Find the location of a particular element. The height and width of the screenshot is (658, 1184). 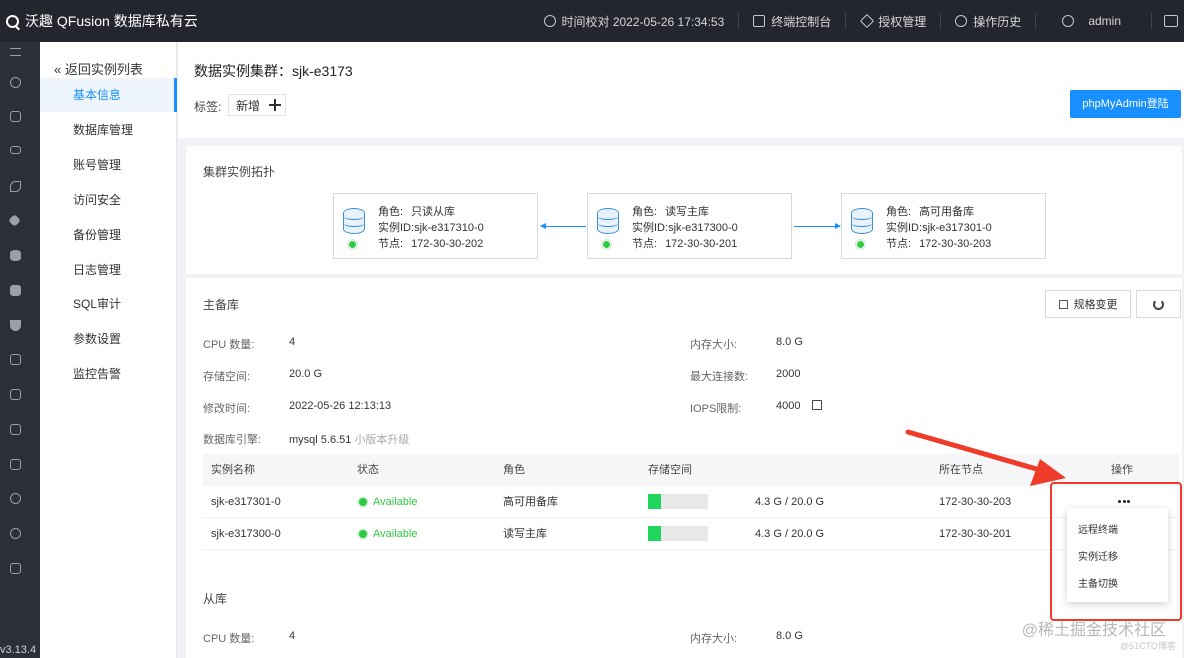

terminal-console-button: 终端控制台 is located at coordinates (792, 21).